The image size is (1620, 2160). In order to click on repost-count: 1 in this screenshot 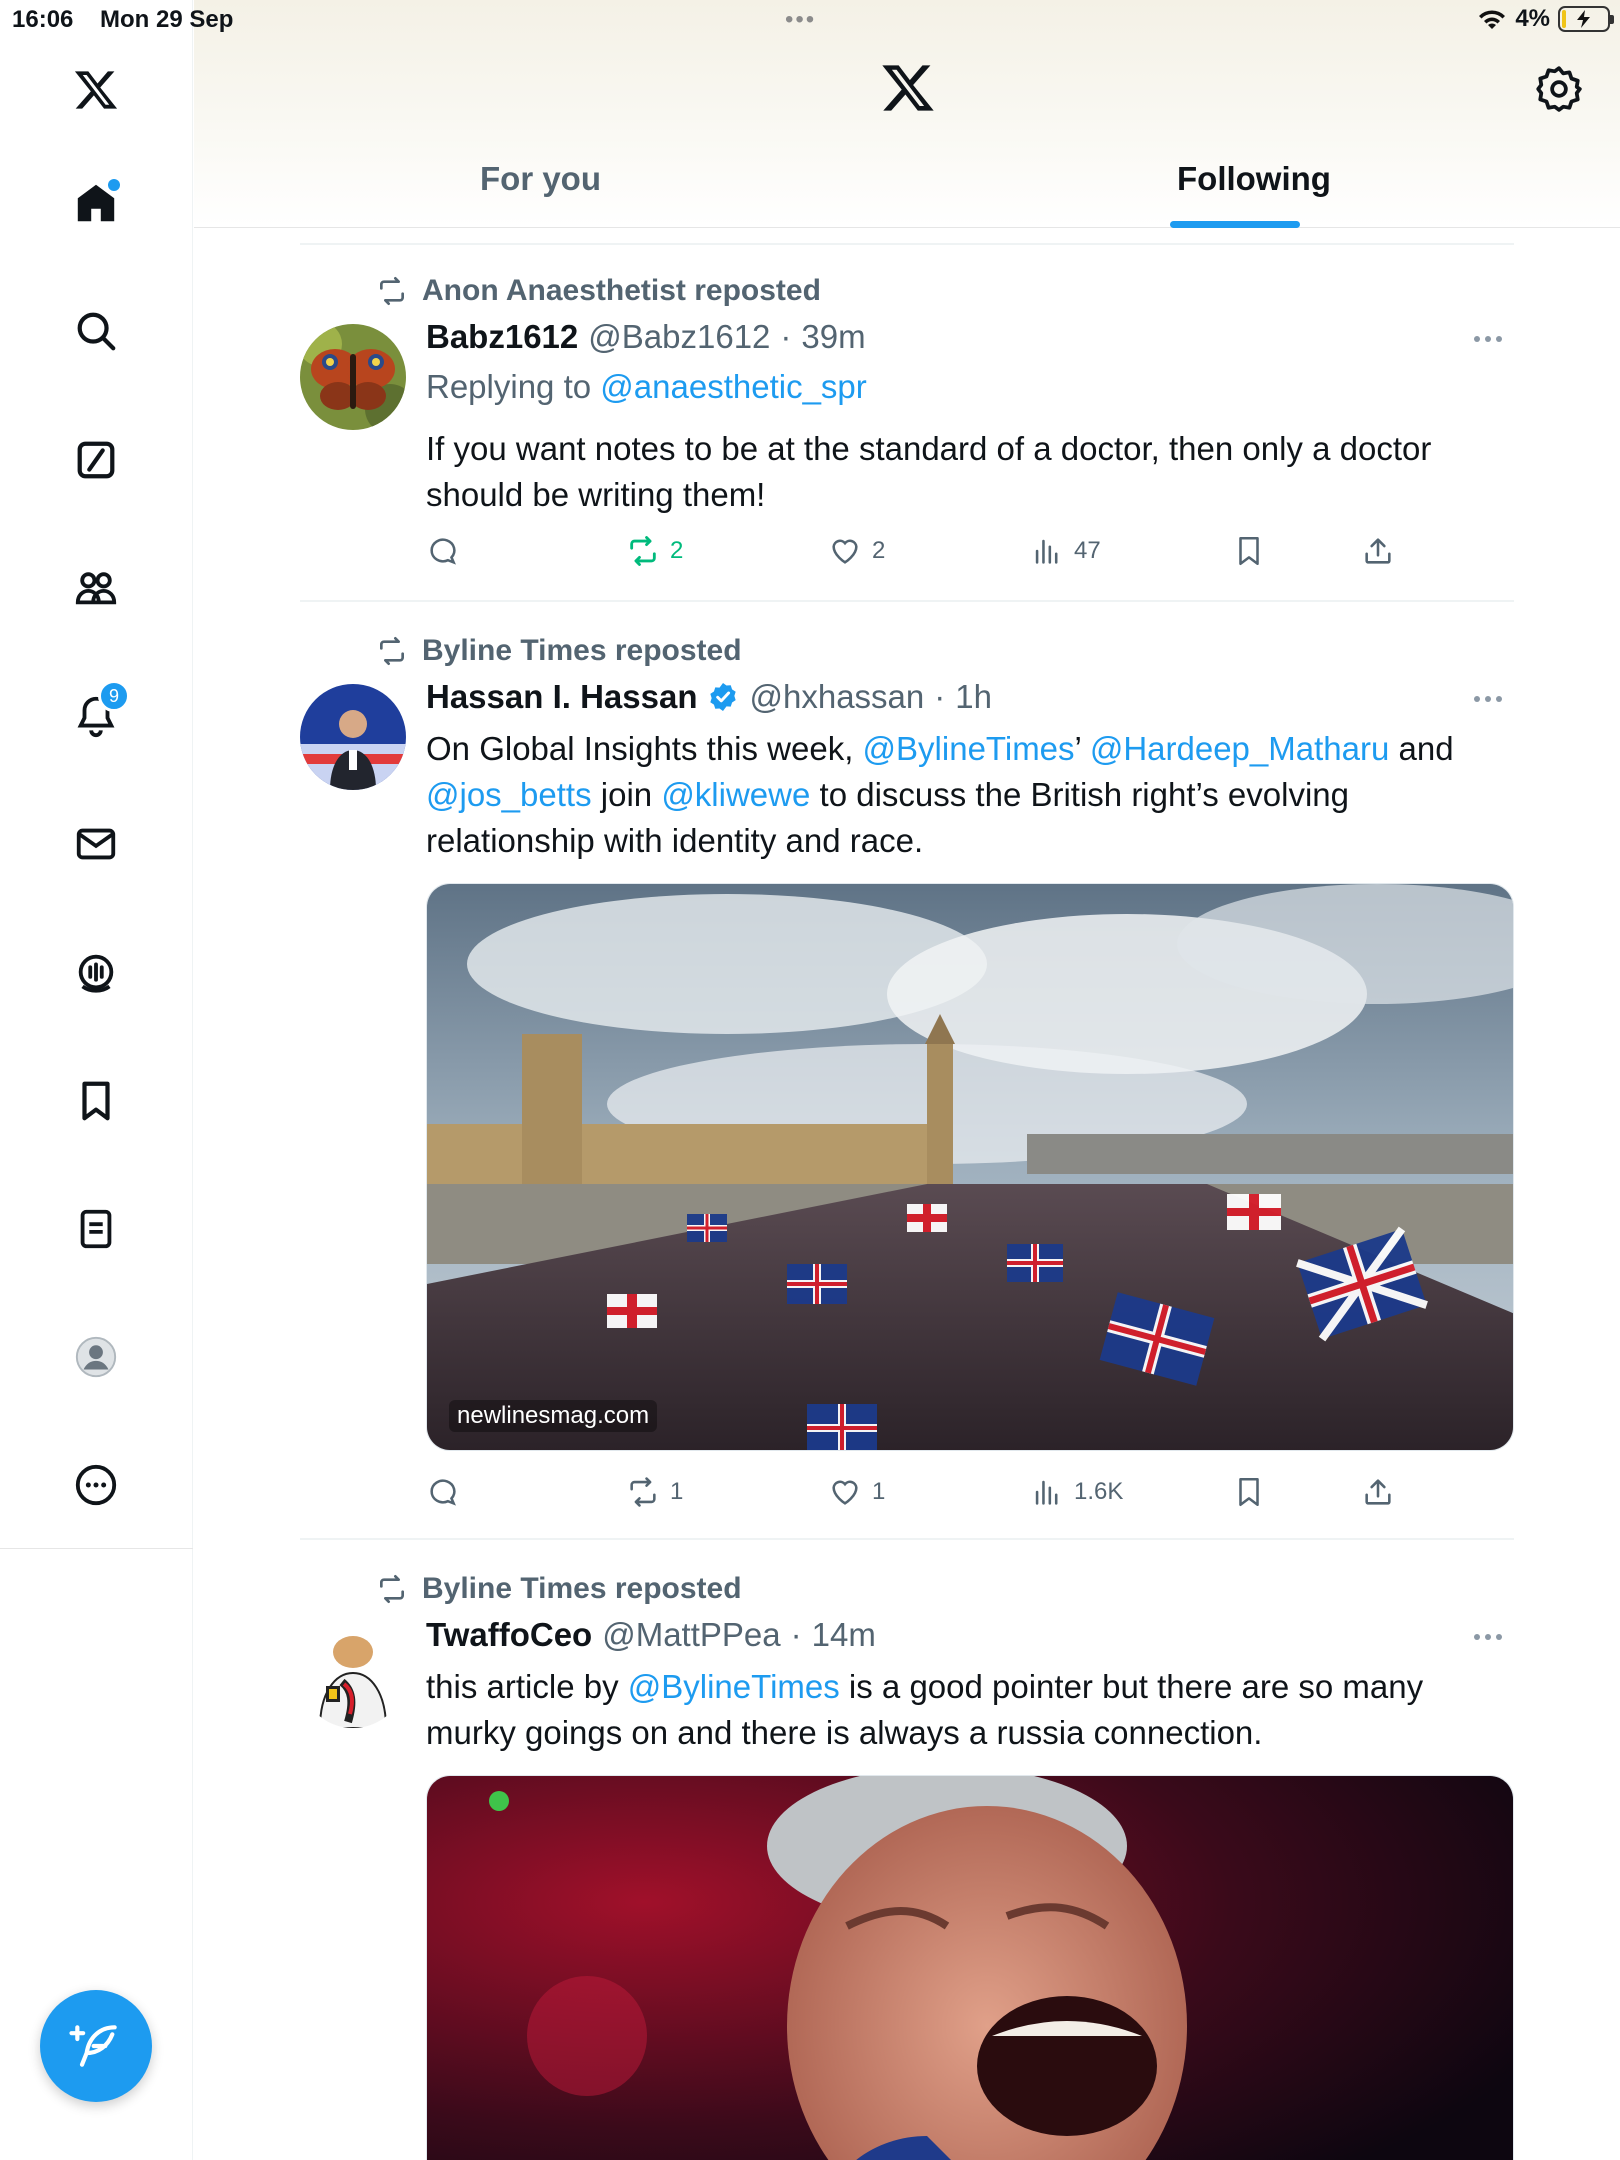, I will do `click(677, 1491)`.